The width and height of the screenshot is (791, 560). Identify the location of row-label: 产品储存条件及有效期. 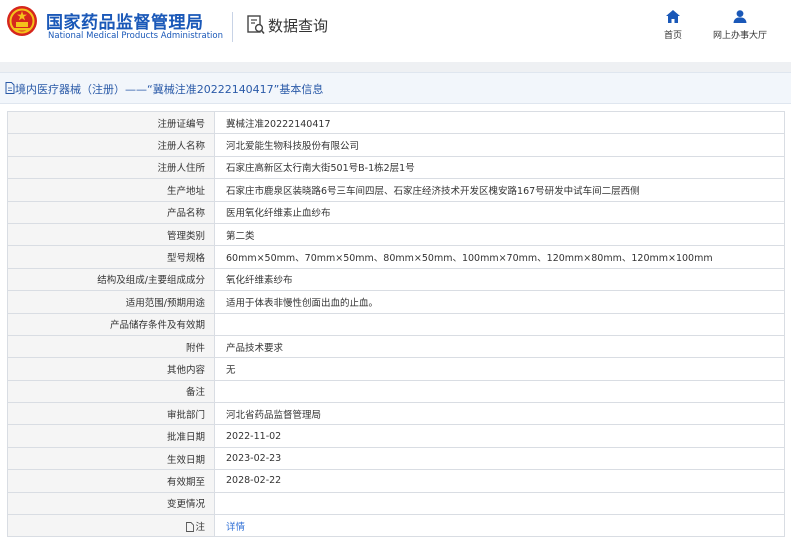
(111, 324).